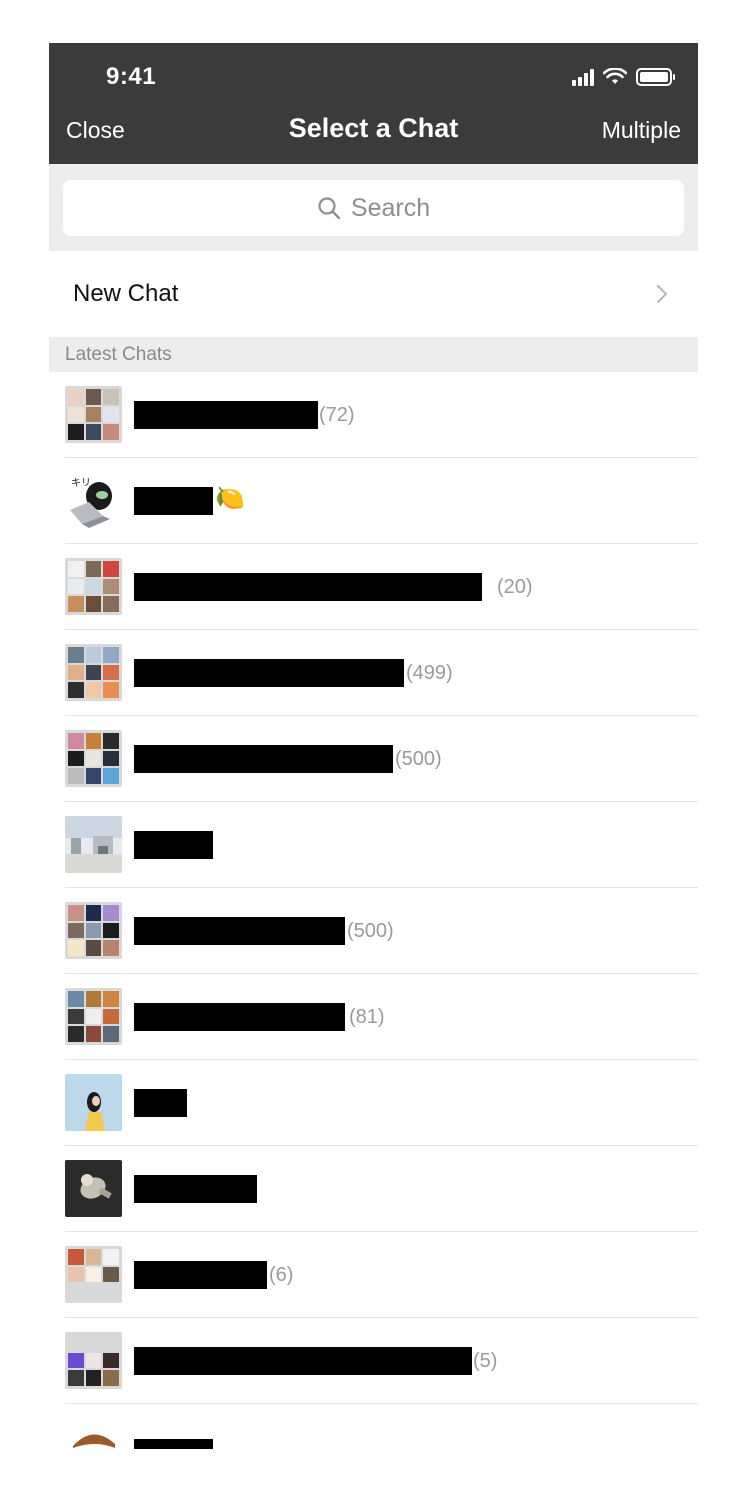  I want to click on status-time: 9:41, so click(131, 76).